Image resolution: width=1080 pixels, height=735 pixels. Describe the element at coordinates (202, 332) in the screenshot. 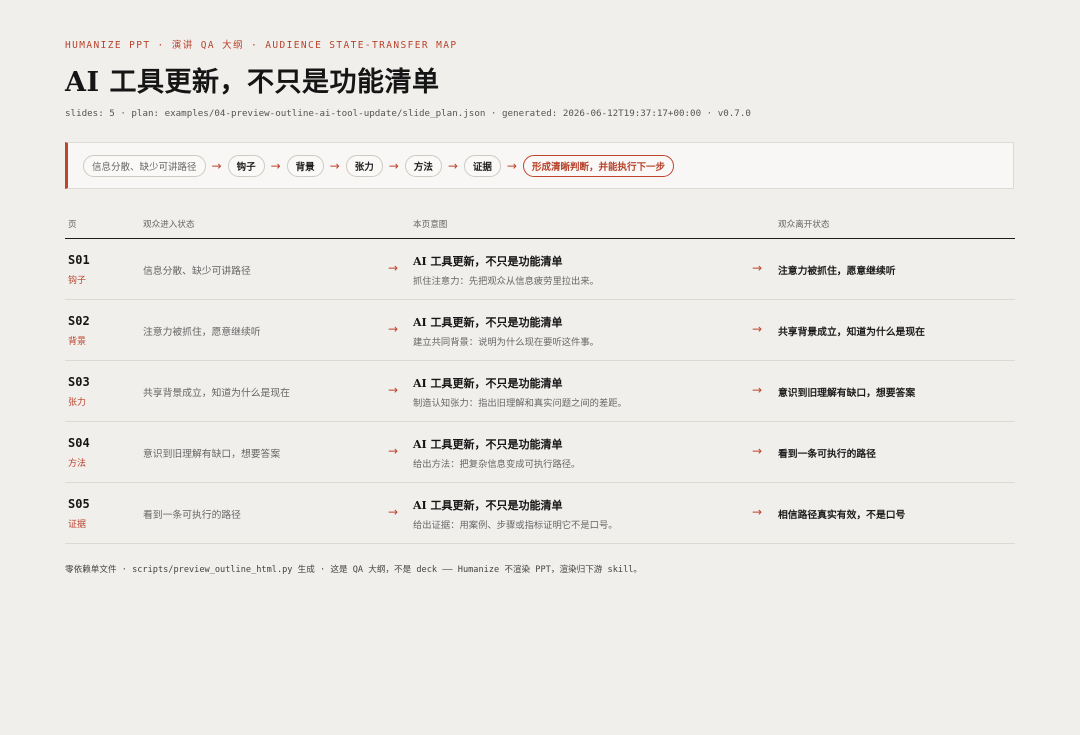

I see `enter-state: 注意力被抓住，愿意继续听` at that location.